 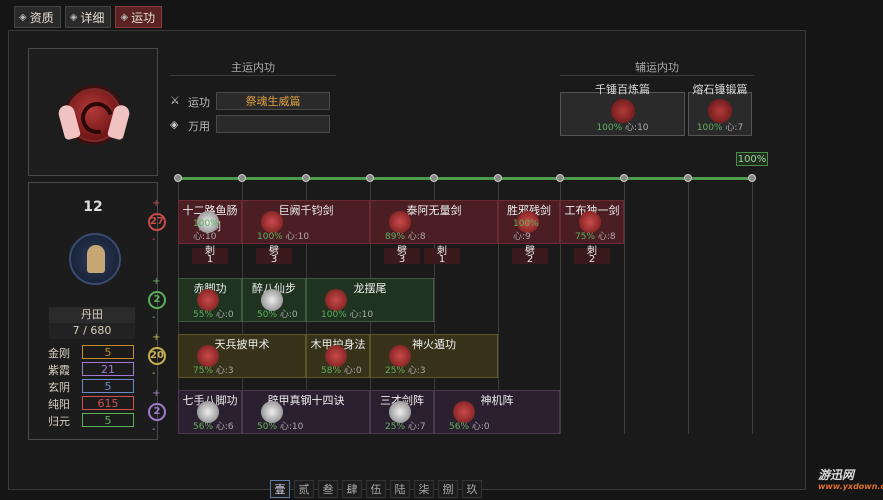 I want to click on character-avatar, so click(x=95, y=259).